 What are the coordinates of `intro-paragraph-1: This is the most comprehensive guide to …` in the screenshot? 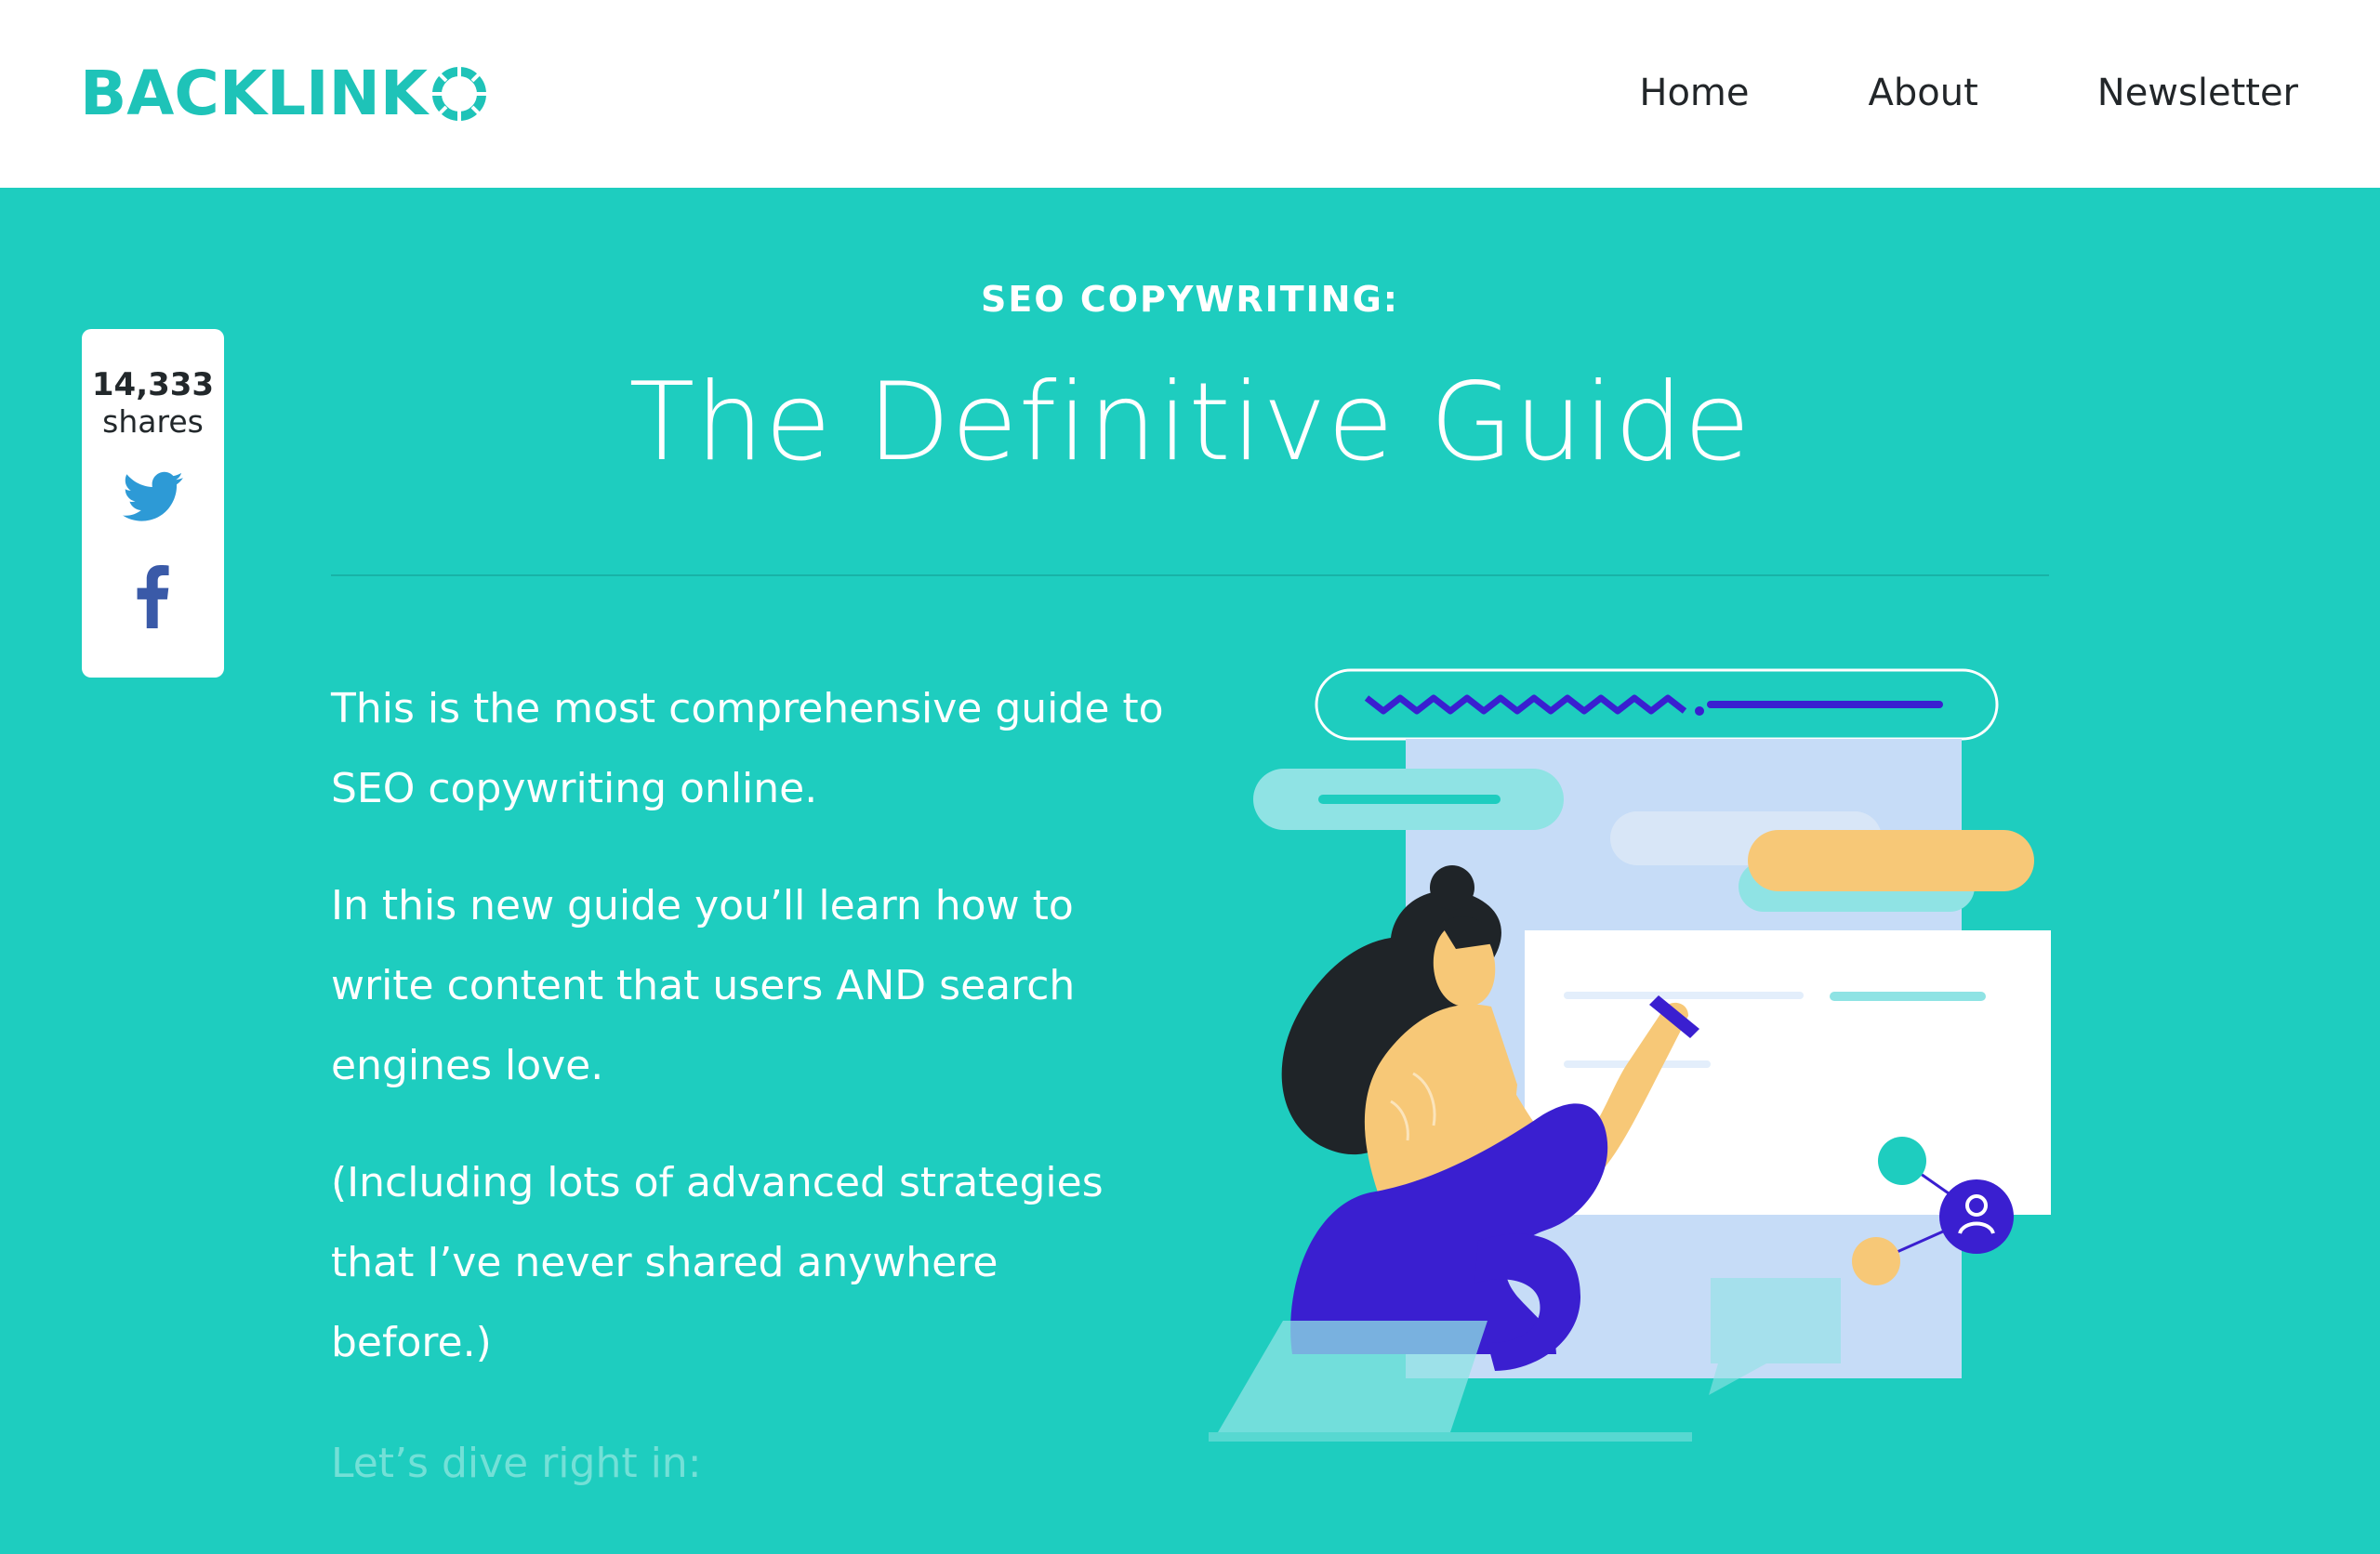 It's located at (747, 748).